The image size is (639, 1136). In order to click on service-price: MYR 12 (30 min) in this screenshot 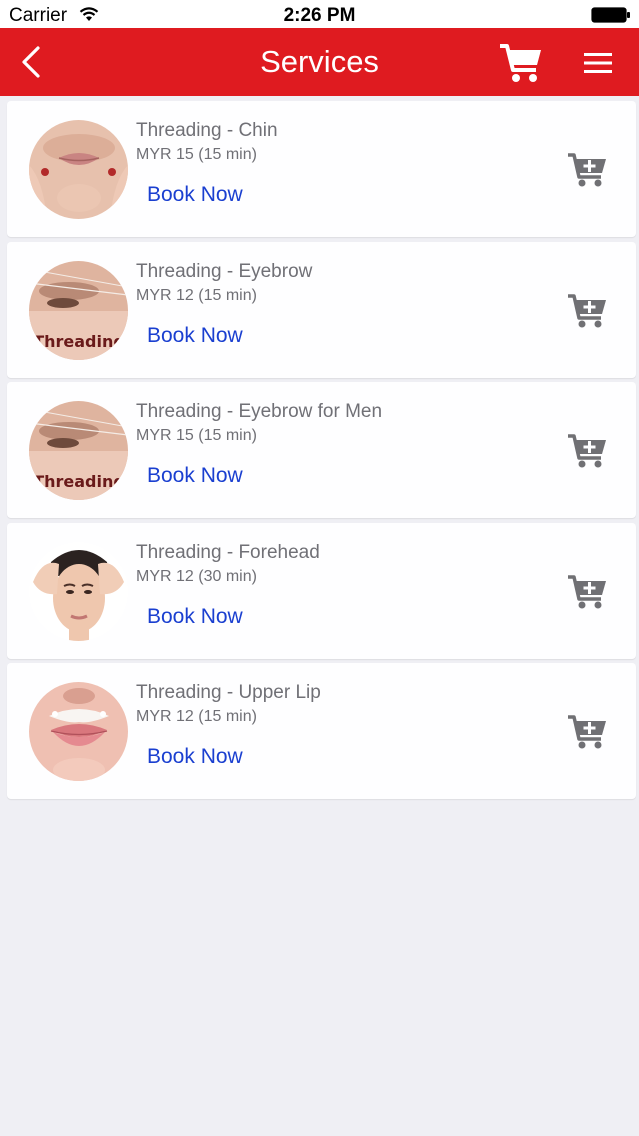, I will do `click(196, 576)`.